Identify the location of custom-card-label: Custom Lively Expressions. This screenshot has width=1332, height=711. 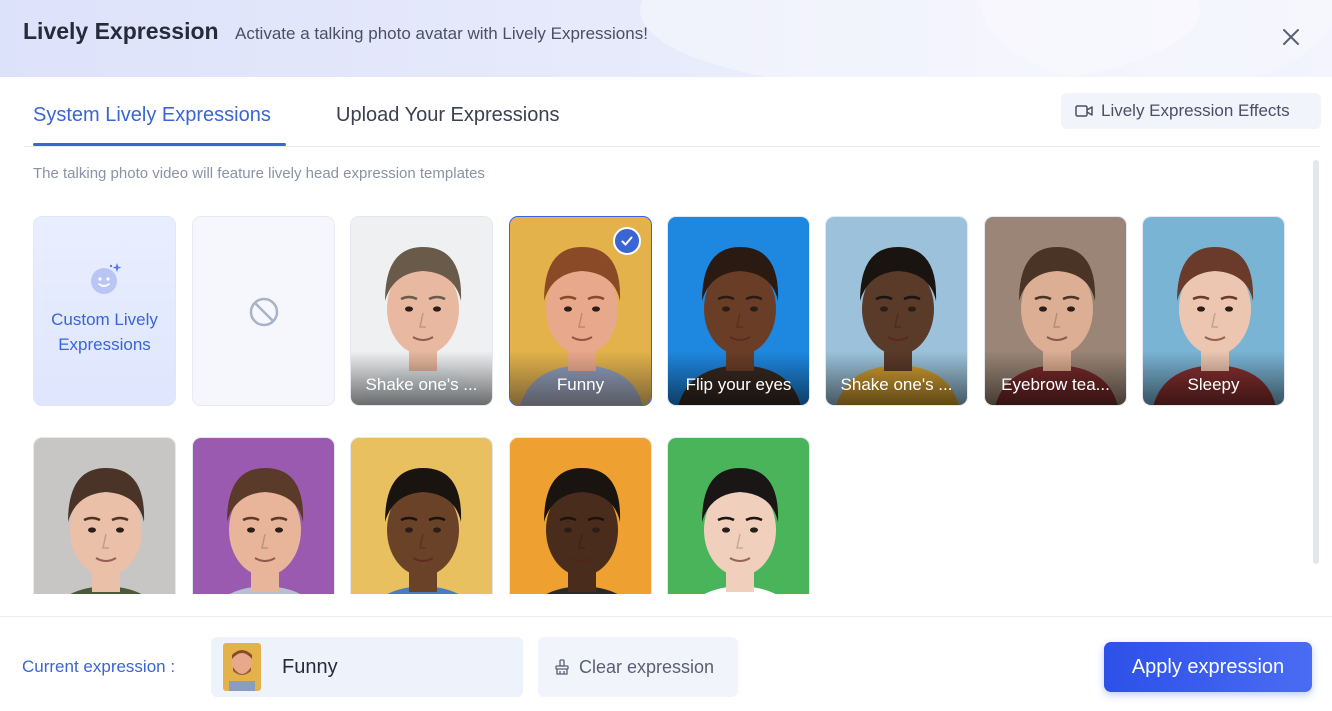
(104, 332).